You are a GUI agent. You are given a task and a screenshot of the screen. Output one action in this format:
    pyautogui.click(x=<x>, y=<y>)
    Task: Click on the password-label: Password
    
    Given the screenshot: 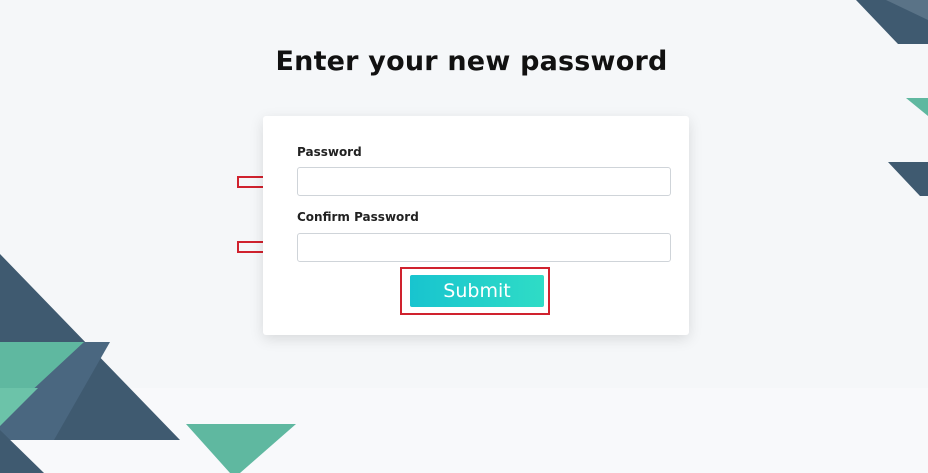 What is the action you would take?
    pyautogui.click(x=329, y=152)
    